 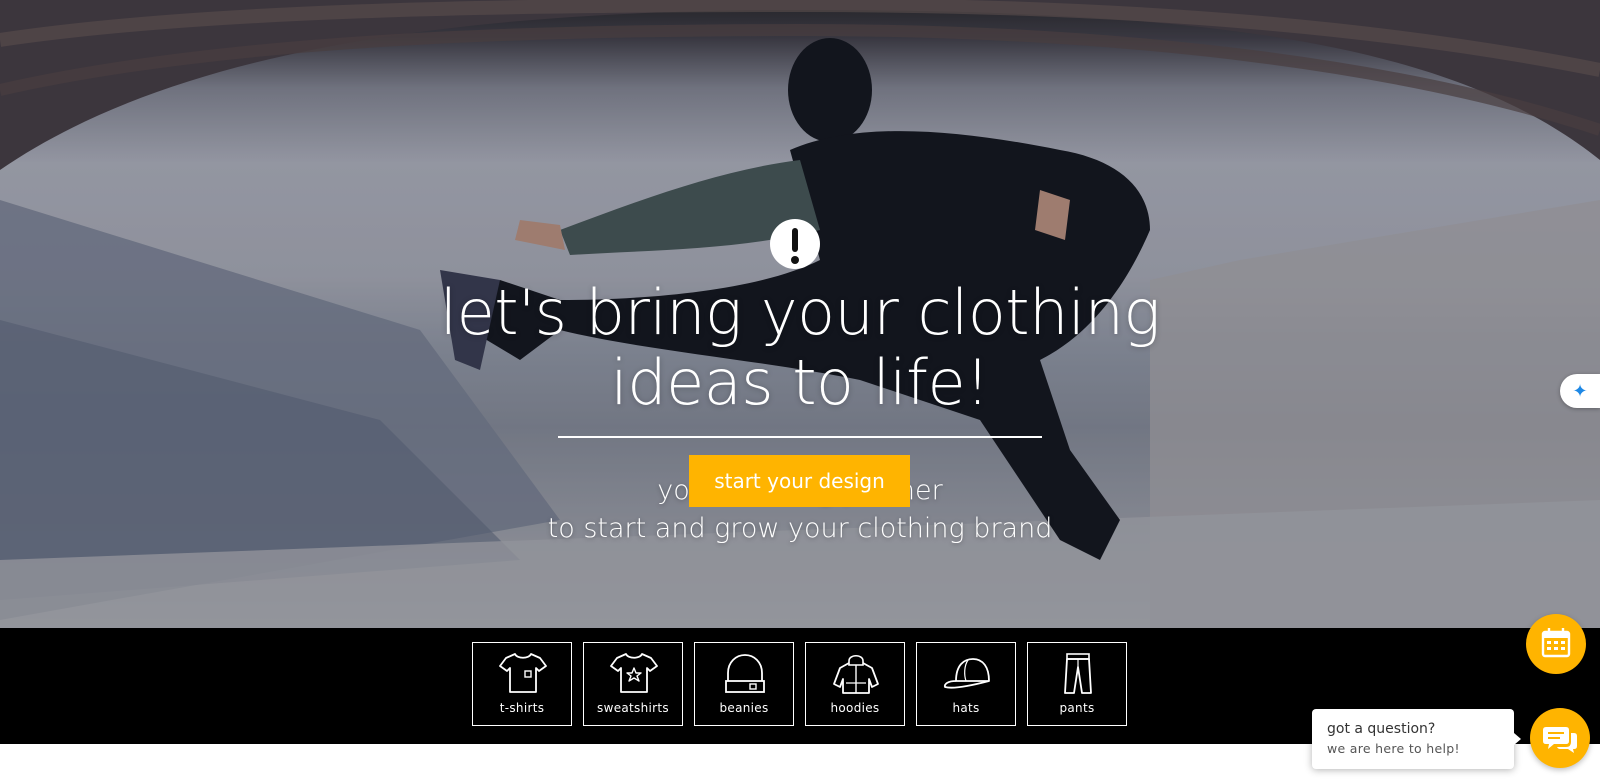 I want to click on beanie-icon, so click(x=745, y=673).